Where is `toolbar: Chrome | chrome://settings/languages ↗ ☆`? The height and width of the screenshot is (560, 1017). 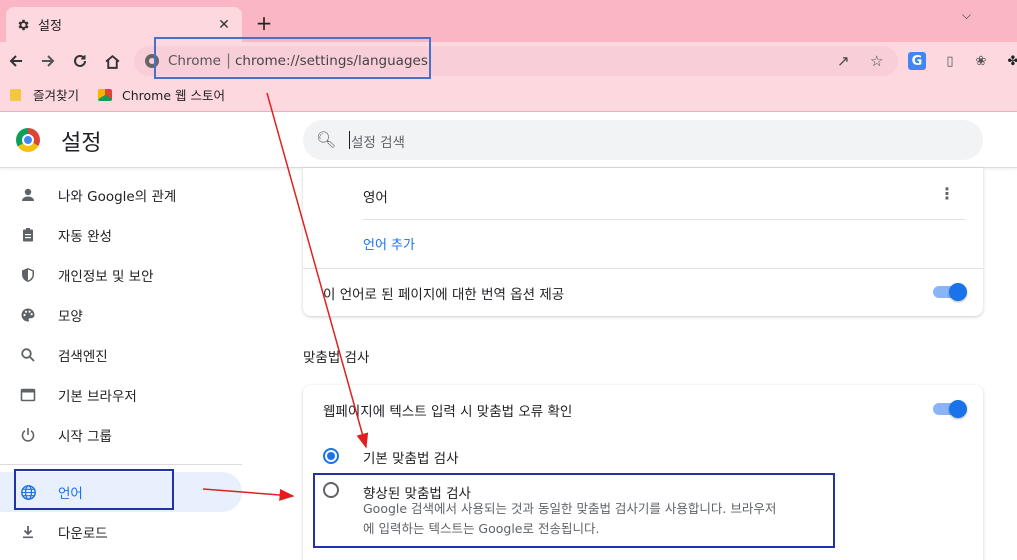
toolbar: Chrome | chrome://settings/languages ↗ ☆ is located at coordinates (508, 61).